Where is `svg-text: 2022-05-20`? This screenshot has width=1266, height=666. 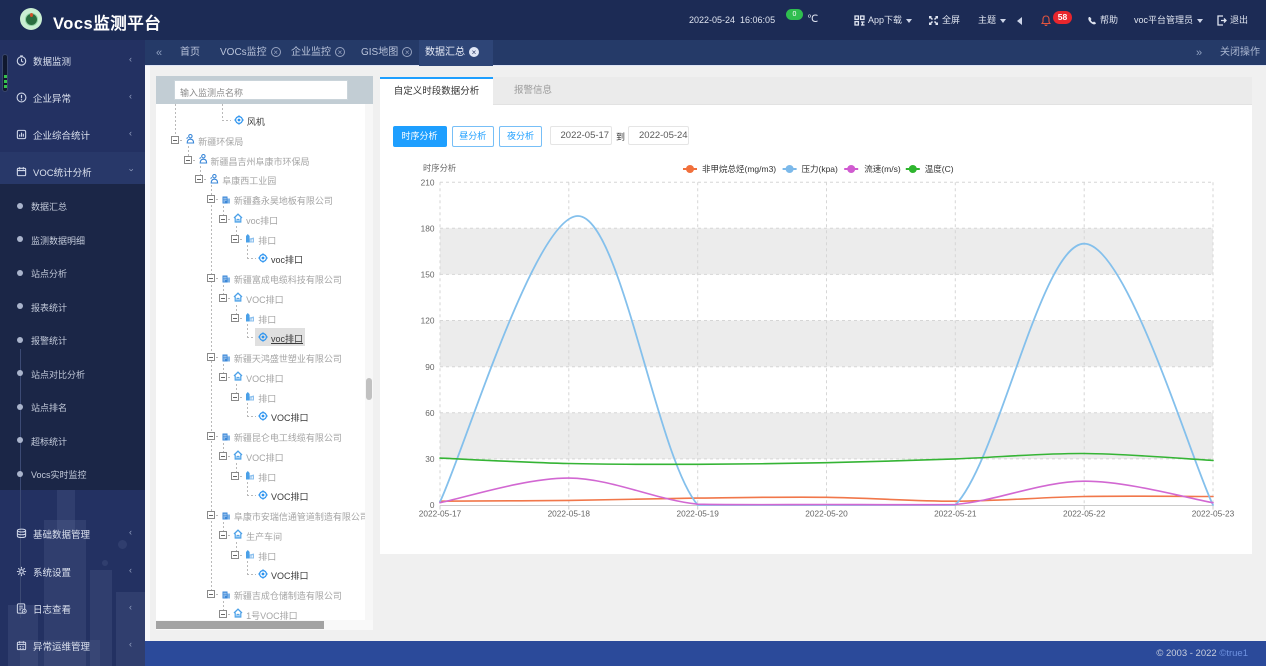
svg-text: 2022-05-20 is located at coordinates (826, 514).